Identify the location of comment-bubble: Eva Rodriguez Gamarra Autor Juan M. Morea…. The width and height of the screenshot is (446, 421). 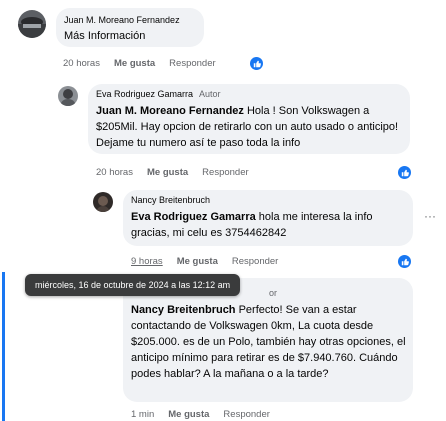
(249, 119).